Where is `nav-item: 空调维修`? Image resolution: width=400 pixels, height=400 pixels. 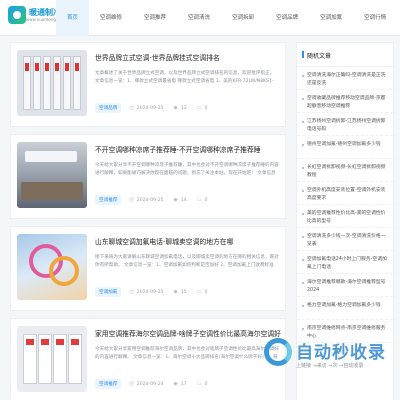 nav-item: 空调维修 is located at coordinates (111, 18).